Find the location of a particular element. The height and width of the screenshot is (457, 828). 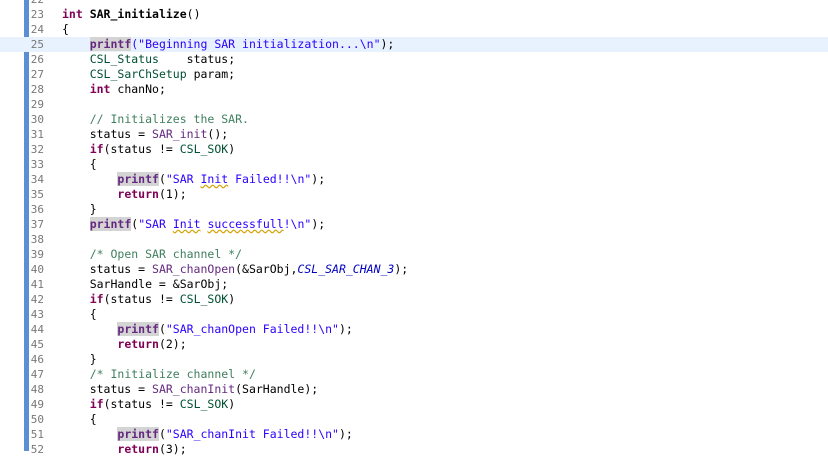

code-token: CSL_SOK is located at coordinates (204, 299).